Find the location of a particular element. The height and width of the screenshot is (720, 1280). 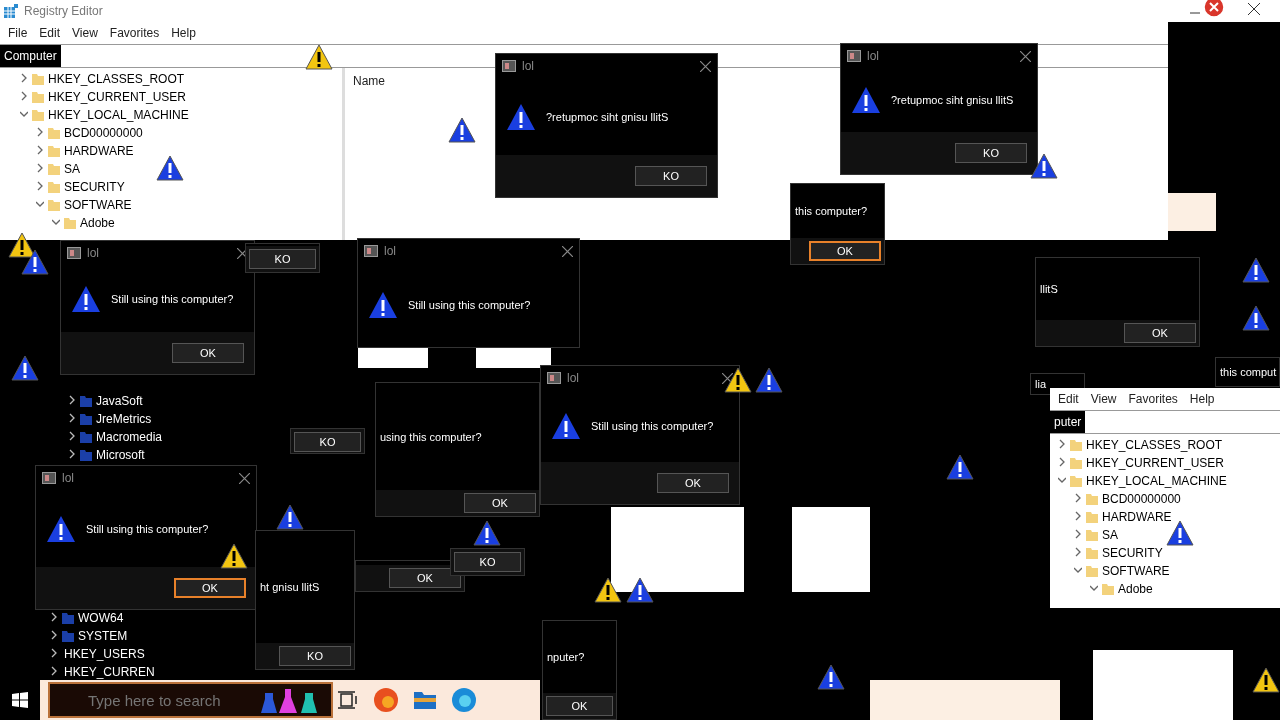

firefox-icon is located at coordinates (464, 700).